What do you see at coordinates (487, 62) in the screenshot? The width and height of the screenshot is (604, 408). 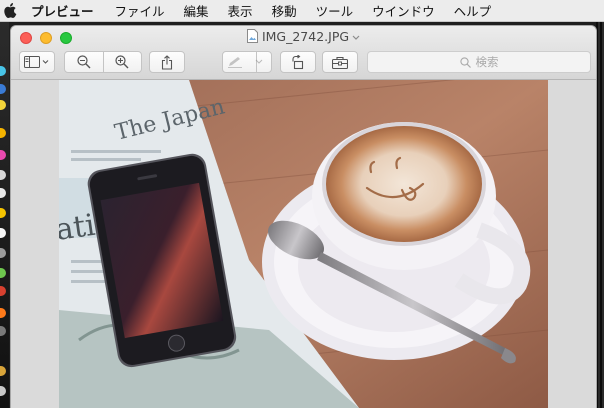 I see `search-placeholder: 検索` at bounding box center [487, 62].